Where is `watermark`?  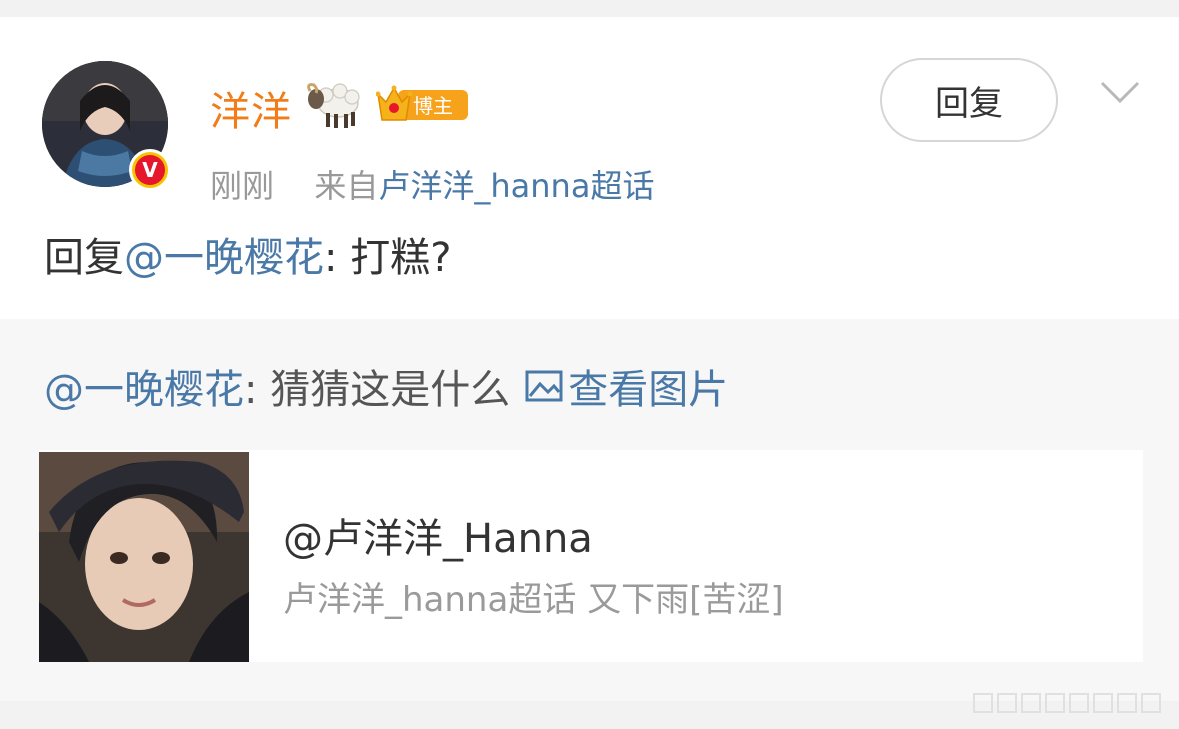 watermark is located at coordinates (1072, 703).